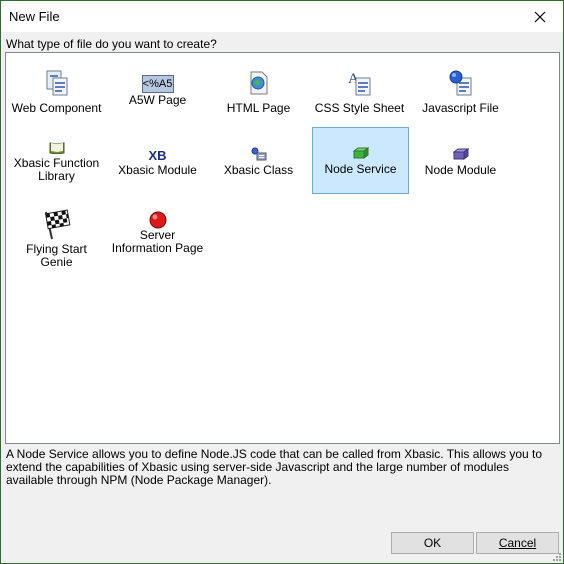  Describe the element at coordinates (34, 16) in the screenshot. I see `dialog-title: New File` at that location.